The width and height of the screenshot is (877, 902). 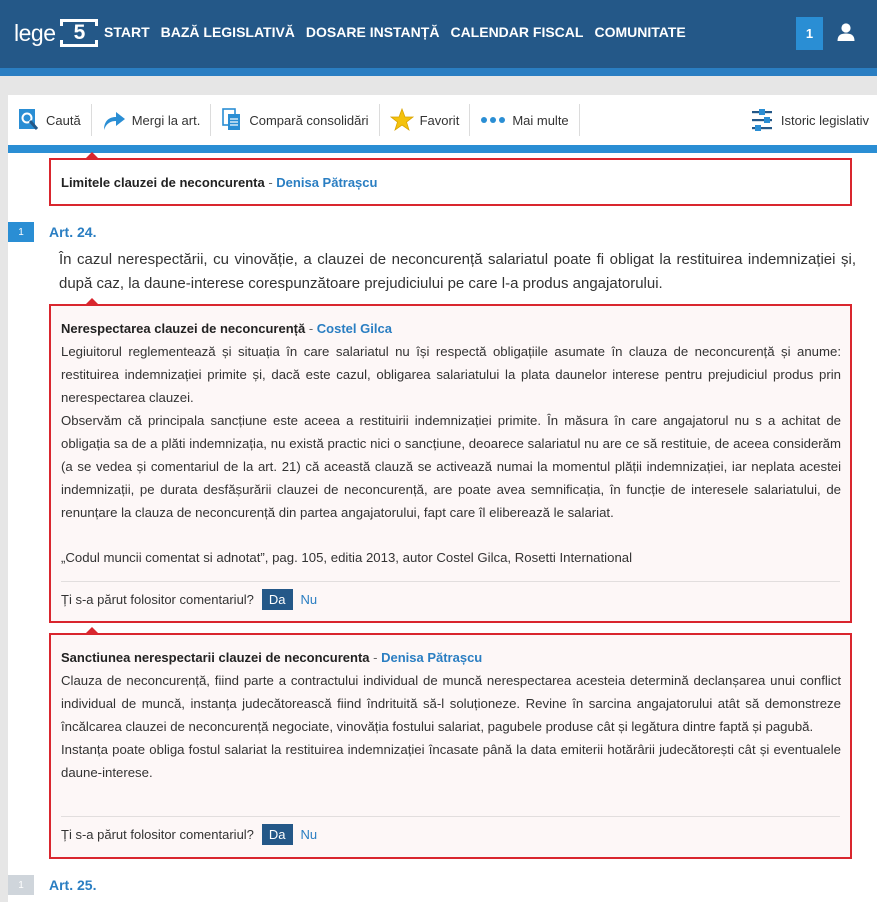 I want to click on comment-author: Costel Gilca, so click(x=354, y=328).